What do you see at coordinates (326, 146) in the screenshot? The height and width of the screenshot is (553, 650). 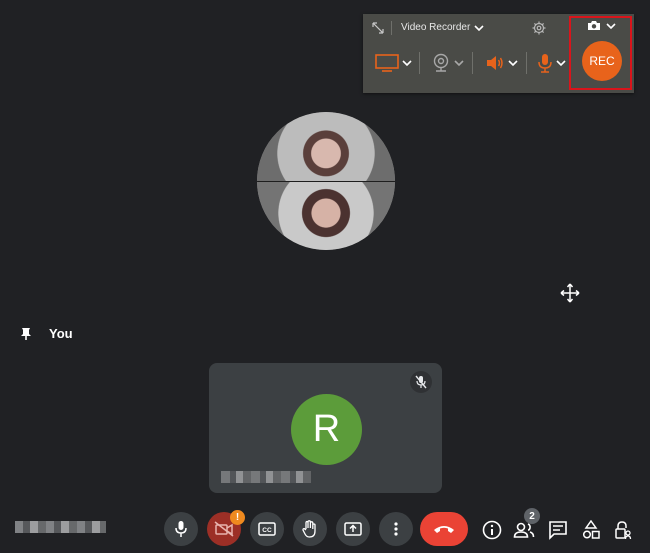 I see `avatar-photo-top` at bounding box center [326, 146].